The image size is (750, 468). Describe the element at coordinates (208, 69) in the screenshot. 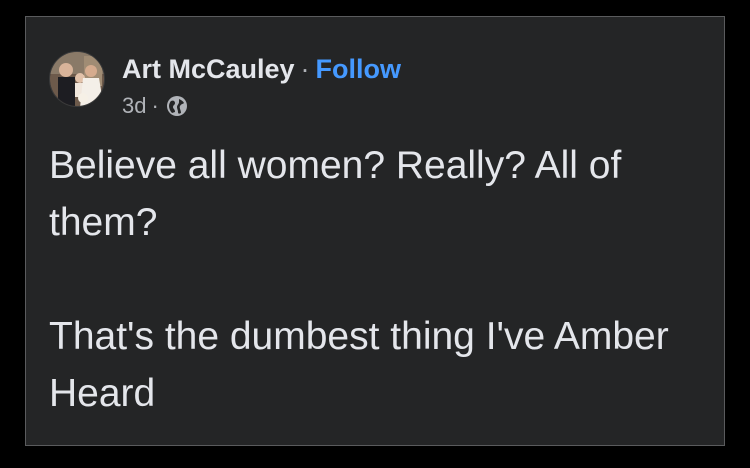

I see `author-name: Art McCauley` at that location.